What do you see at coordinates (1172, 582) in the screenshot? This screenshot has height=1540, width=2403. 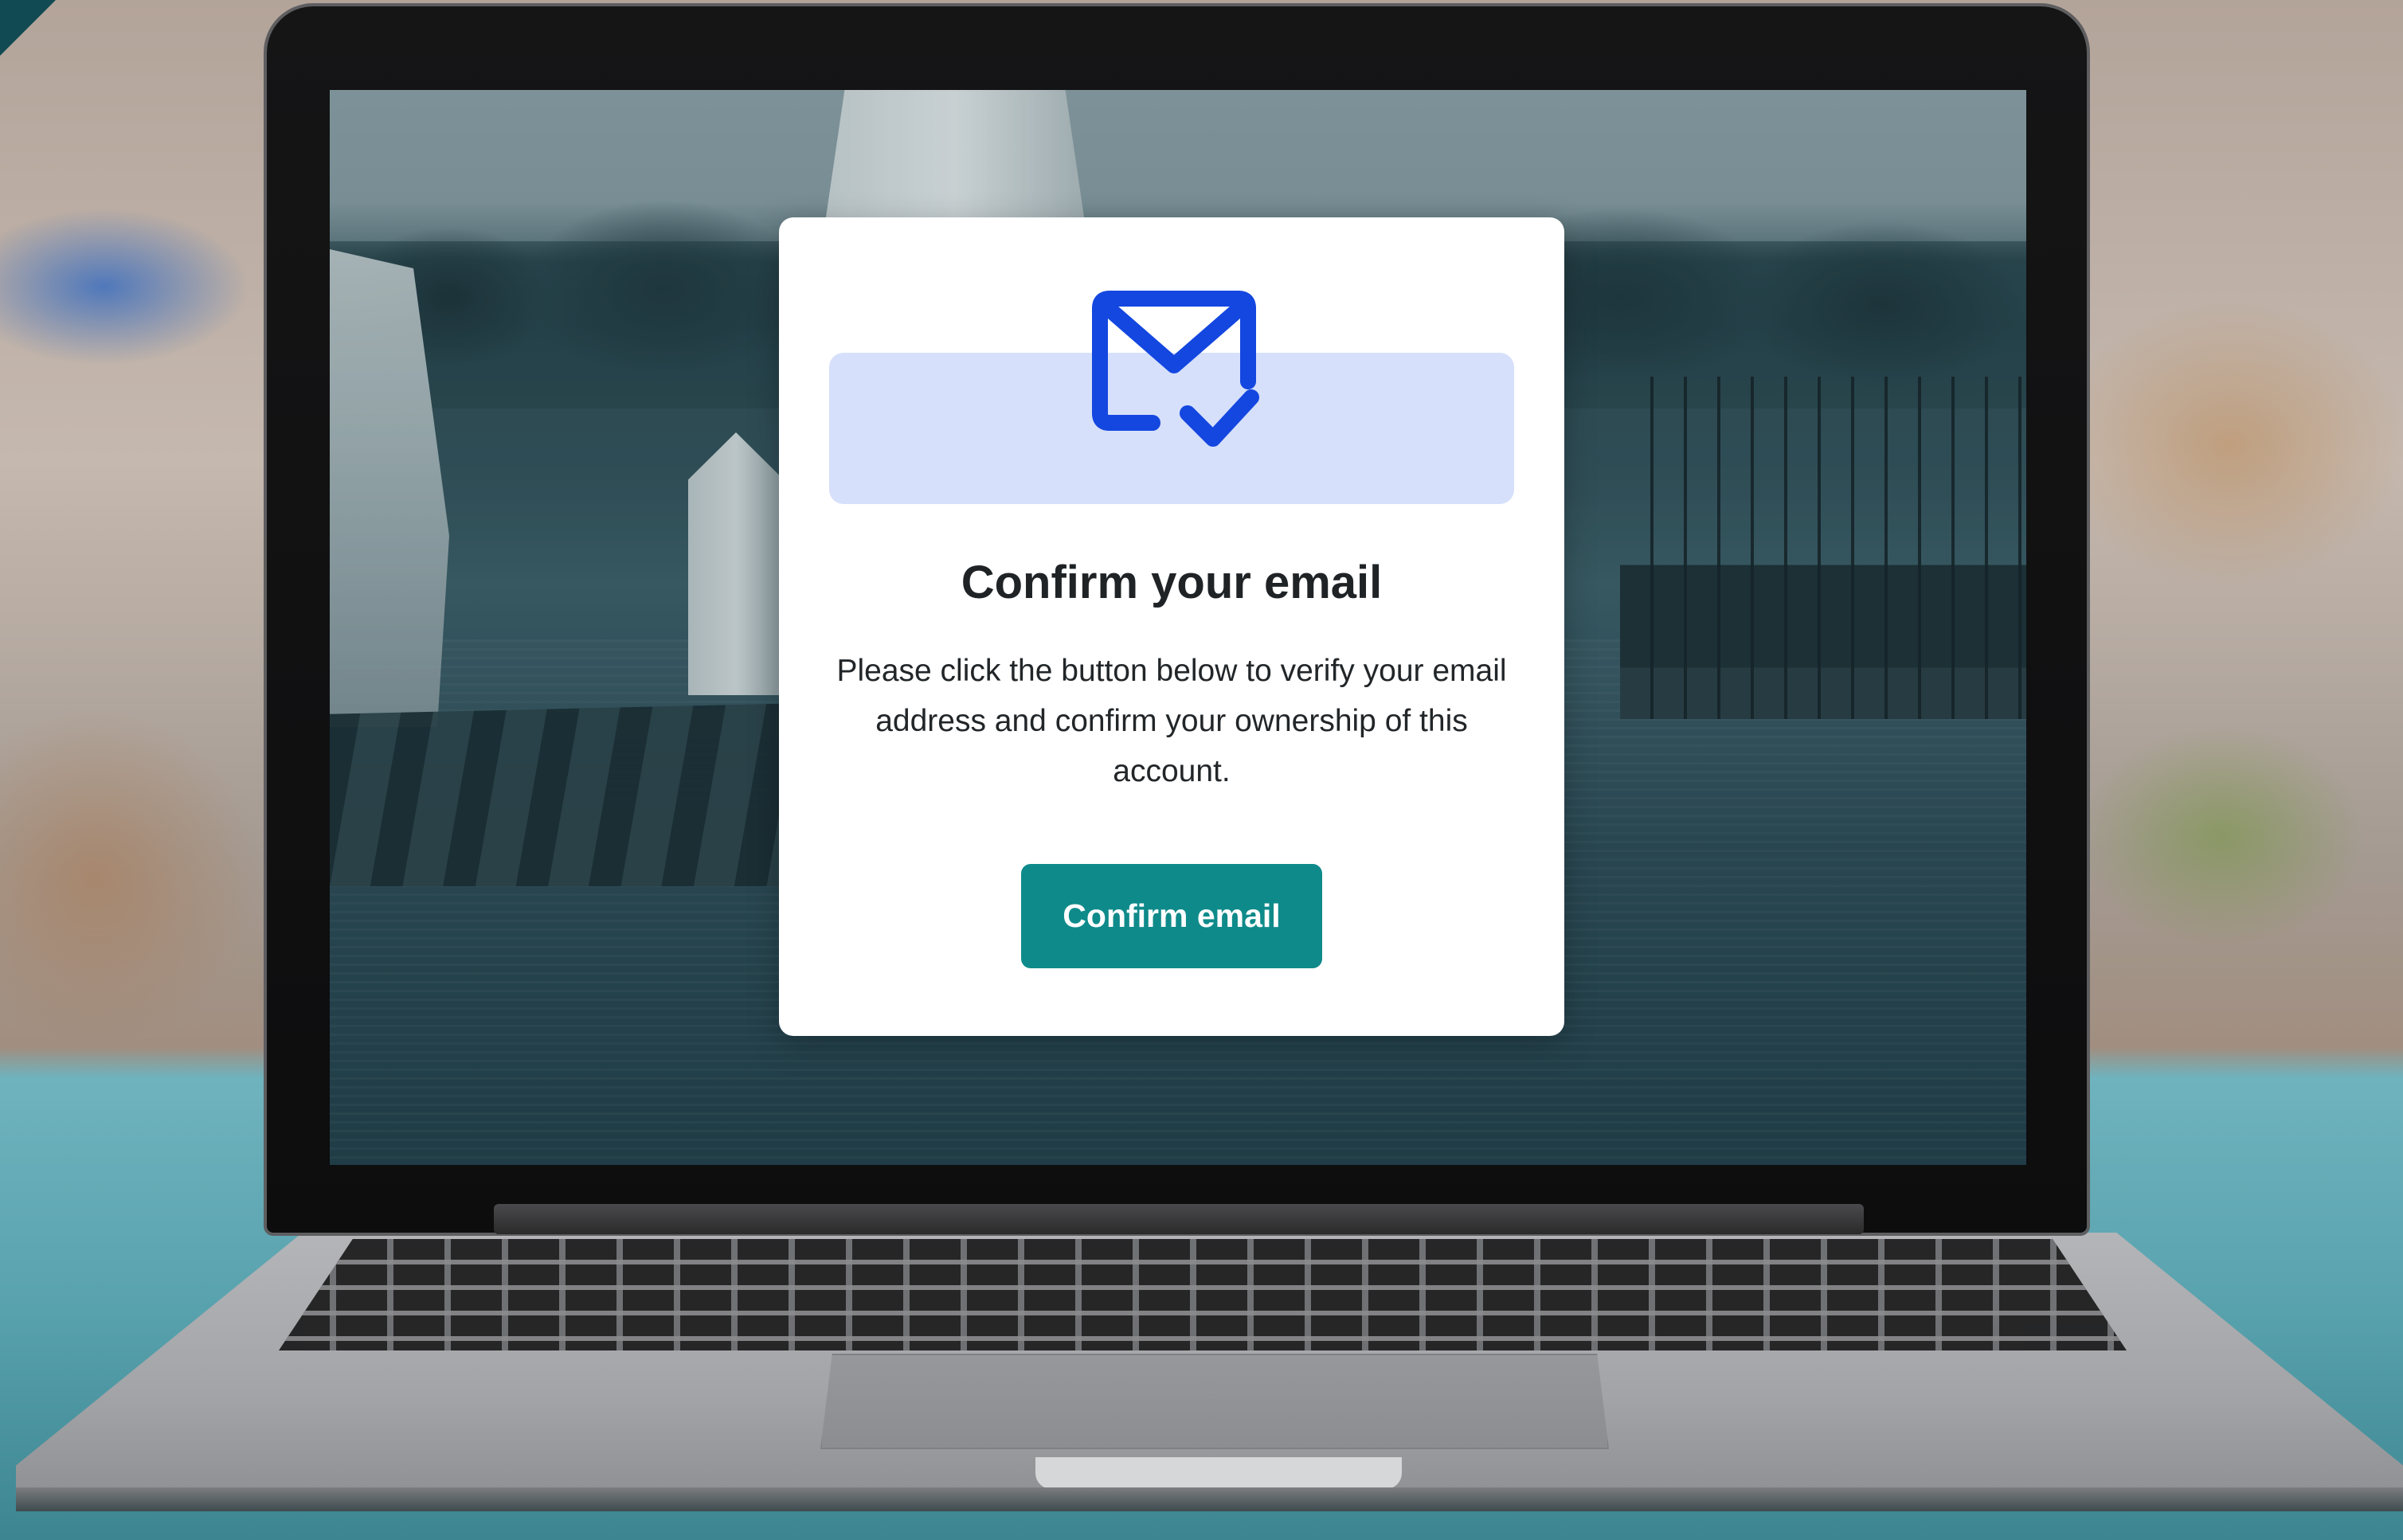 I see `dialog-title: Confirm your email` at bounding box center [1172, 582].